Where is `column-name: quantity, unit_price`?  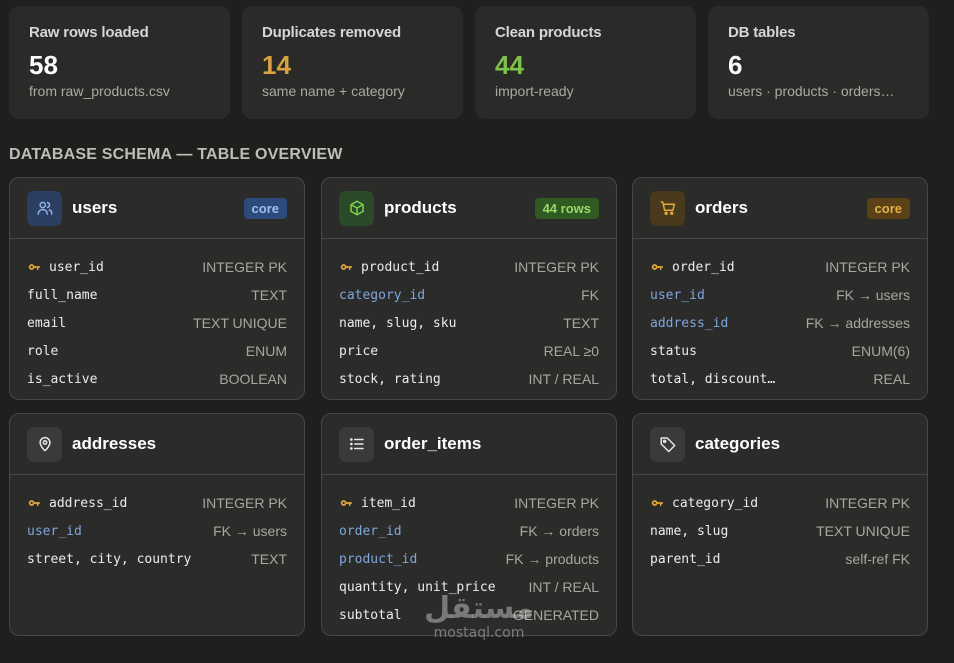 column-name: quantity, unit_price is located at coordinates (417, 587).